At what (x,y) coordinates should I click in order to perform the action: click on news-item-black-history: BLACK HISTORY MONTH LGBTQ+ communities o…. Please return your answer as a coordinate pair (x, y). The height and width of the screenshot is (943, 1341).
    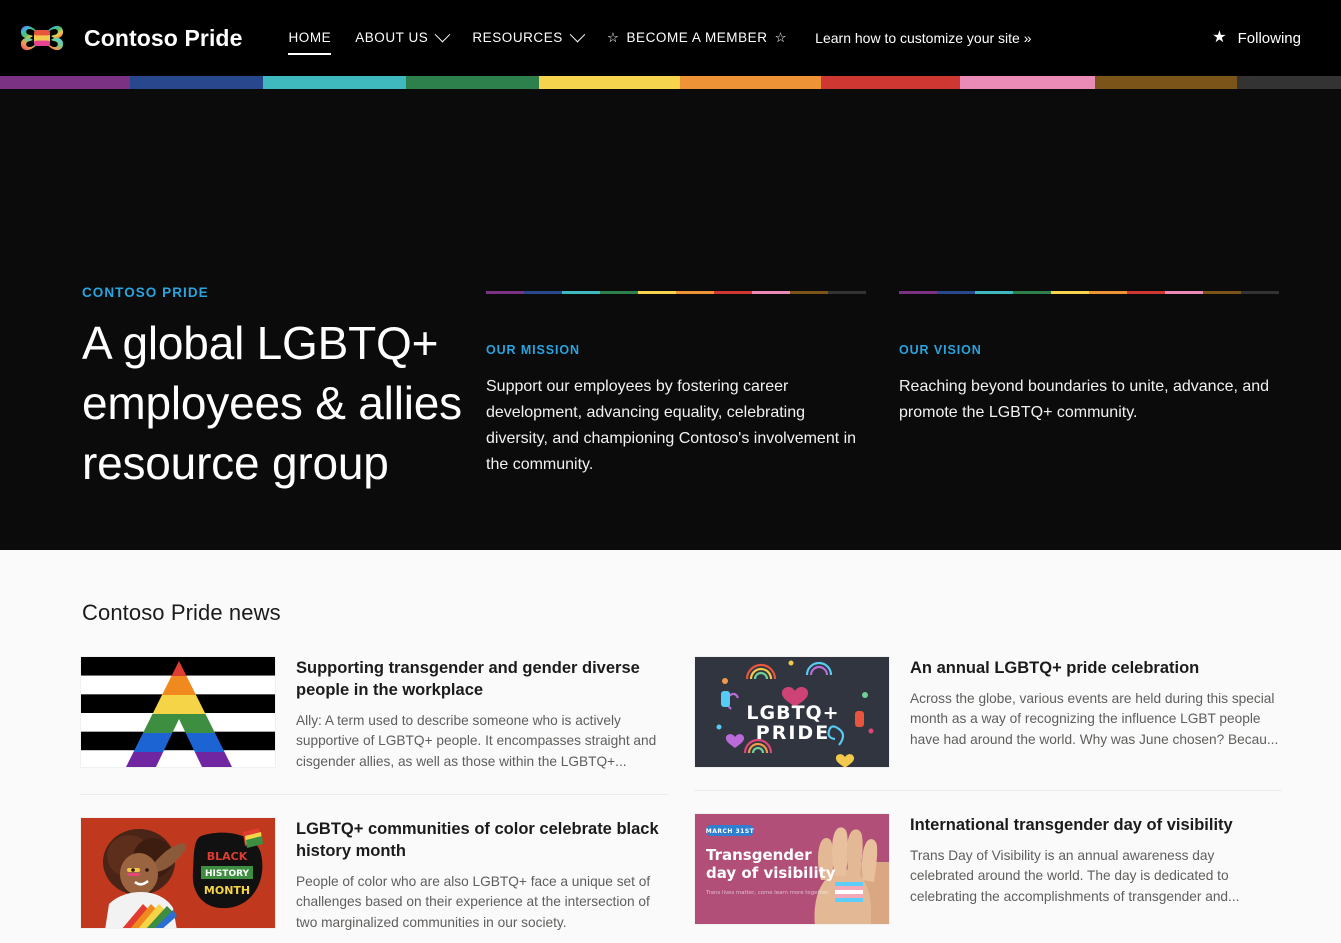
    Looking at the image, I should click on (374, 880).